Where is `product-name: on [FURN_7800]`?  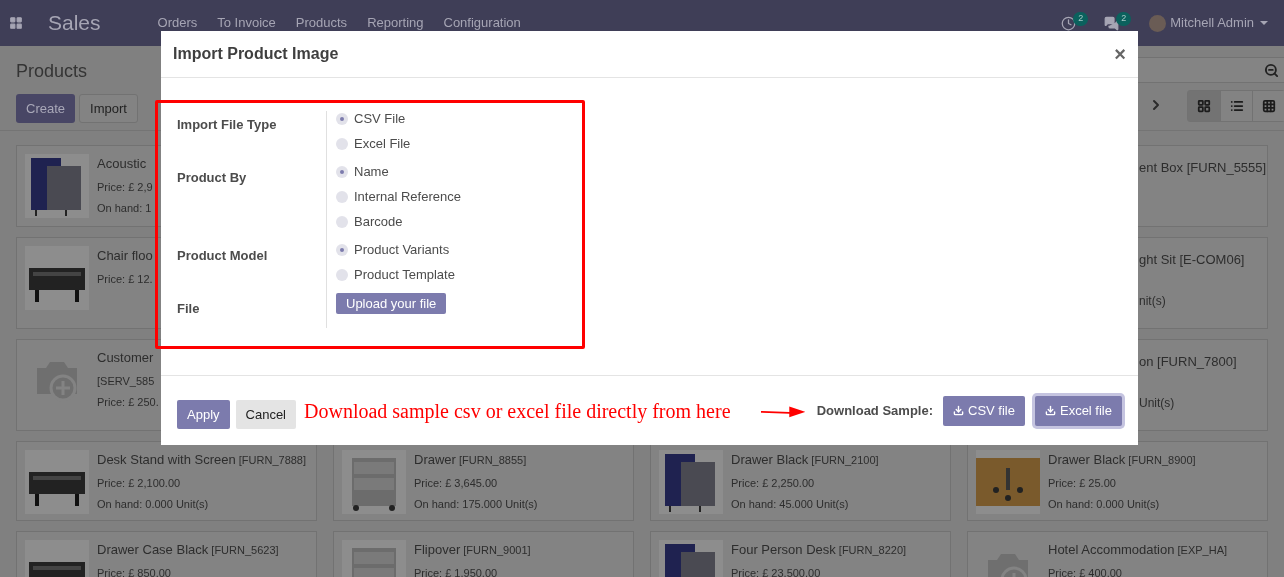
product-name: on [FURN_7800] is located at coordinates (1188, 362).